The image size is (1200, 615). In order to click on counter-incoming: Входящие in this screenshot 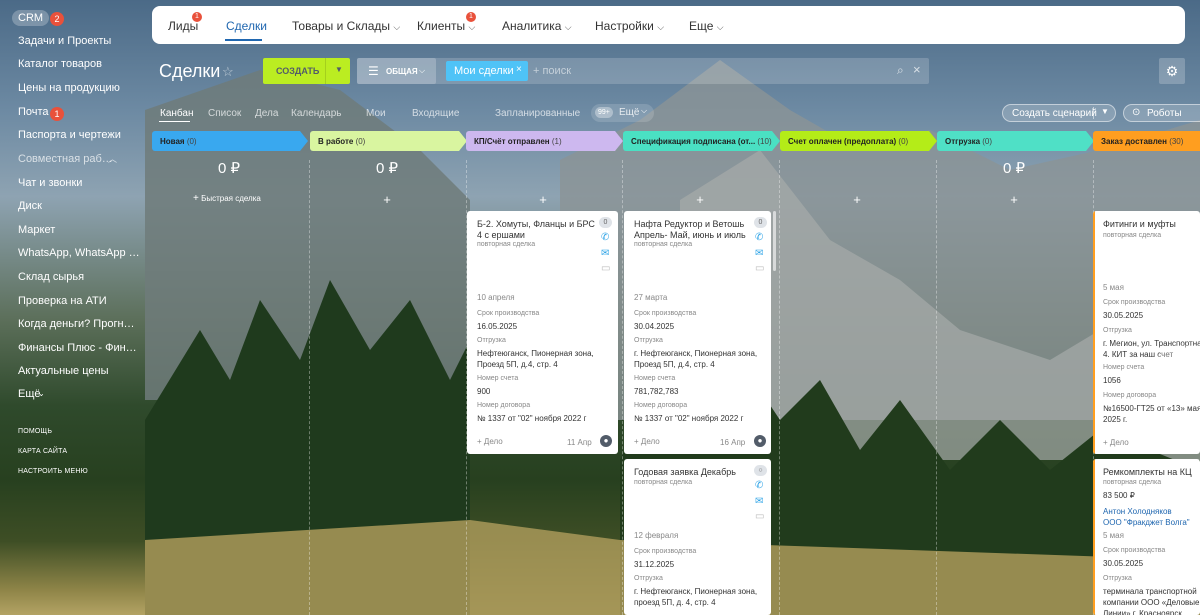, I will do `click(435, 113)`.